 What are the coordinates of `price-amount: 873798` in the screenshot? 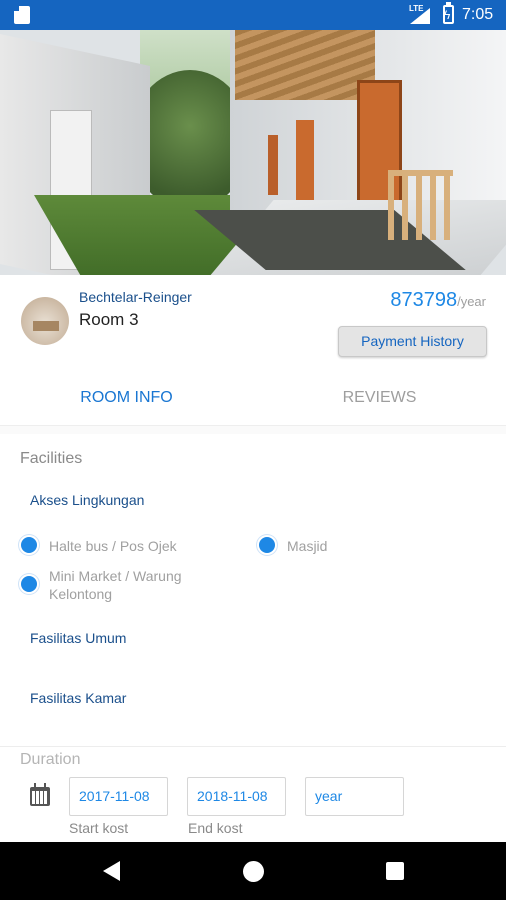 It's located at (424, 300).